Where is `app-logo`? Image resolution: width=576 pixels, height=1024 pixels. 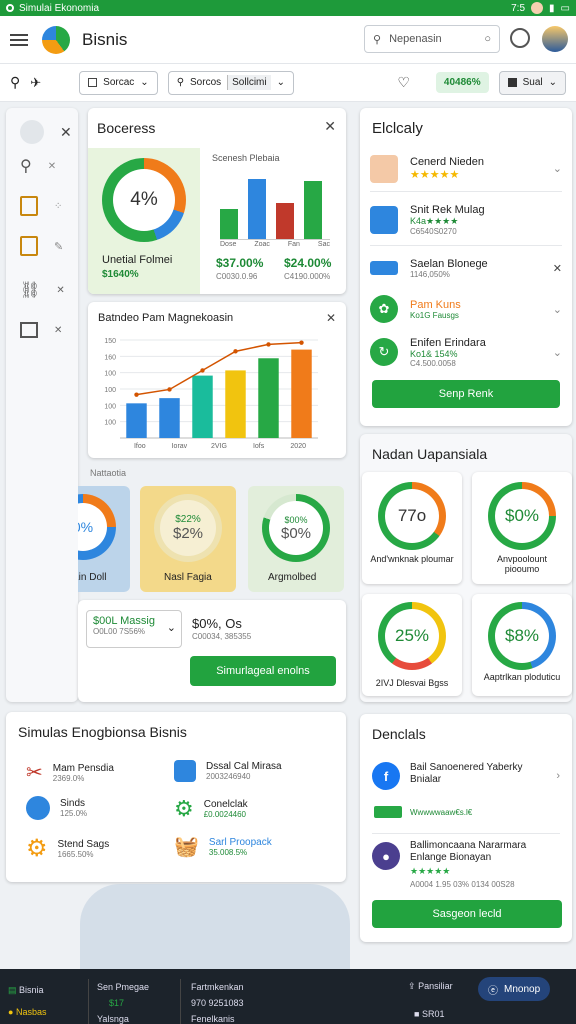
app-logo is located at coordinates (56, 39).